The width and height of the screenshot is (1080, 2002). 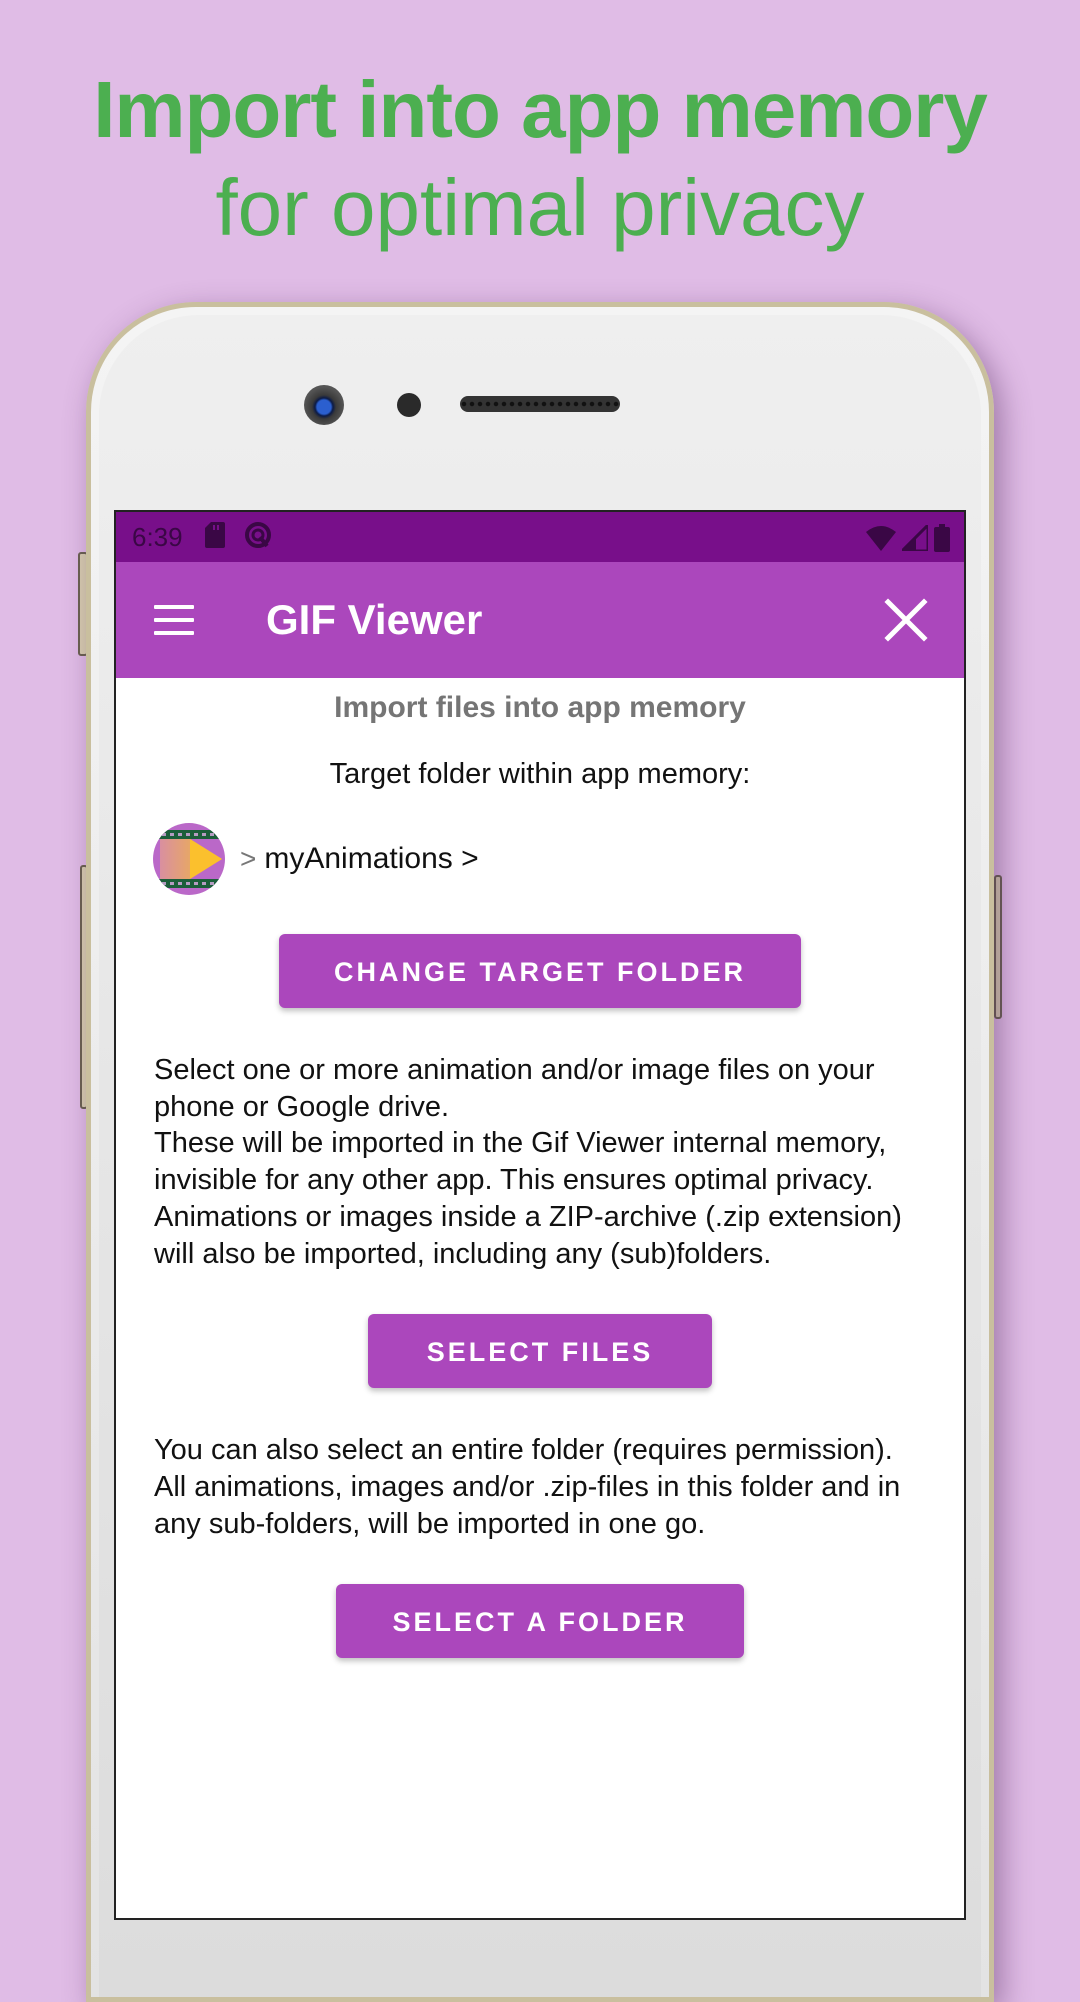 What do you see at coordinates (371, 859) in the screenshot?
I see `breadcrumb-folder: myAnimations >` at bounding box center [371, 859].